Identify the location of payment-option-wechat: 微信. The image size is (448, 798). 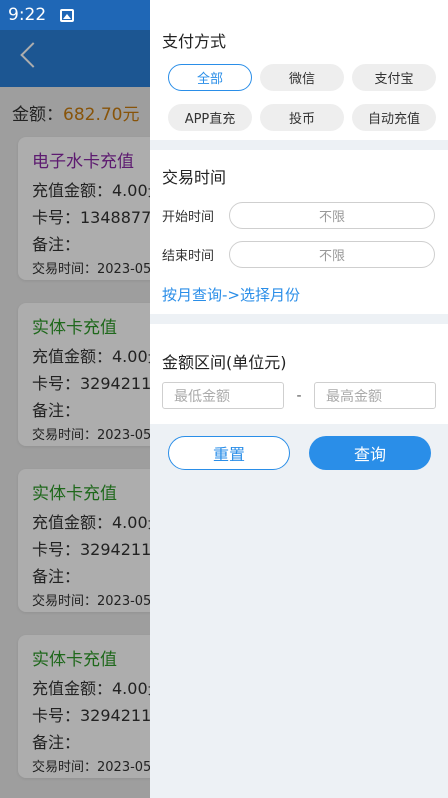
(302, 77).